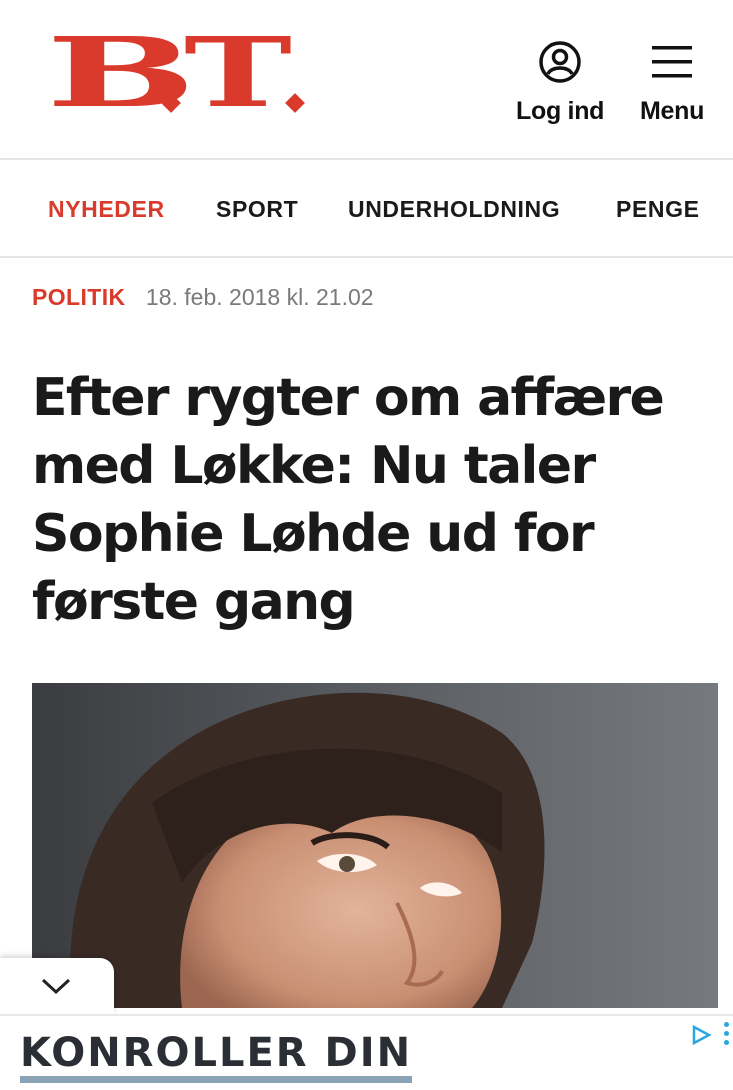 This screenshot has height=1090, width=733. I want to click on nav-item-sport: SPORT, so click(257, 209).